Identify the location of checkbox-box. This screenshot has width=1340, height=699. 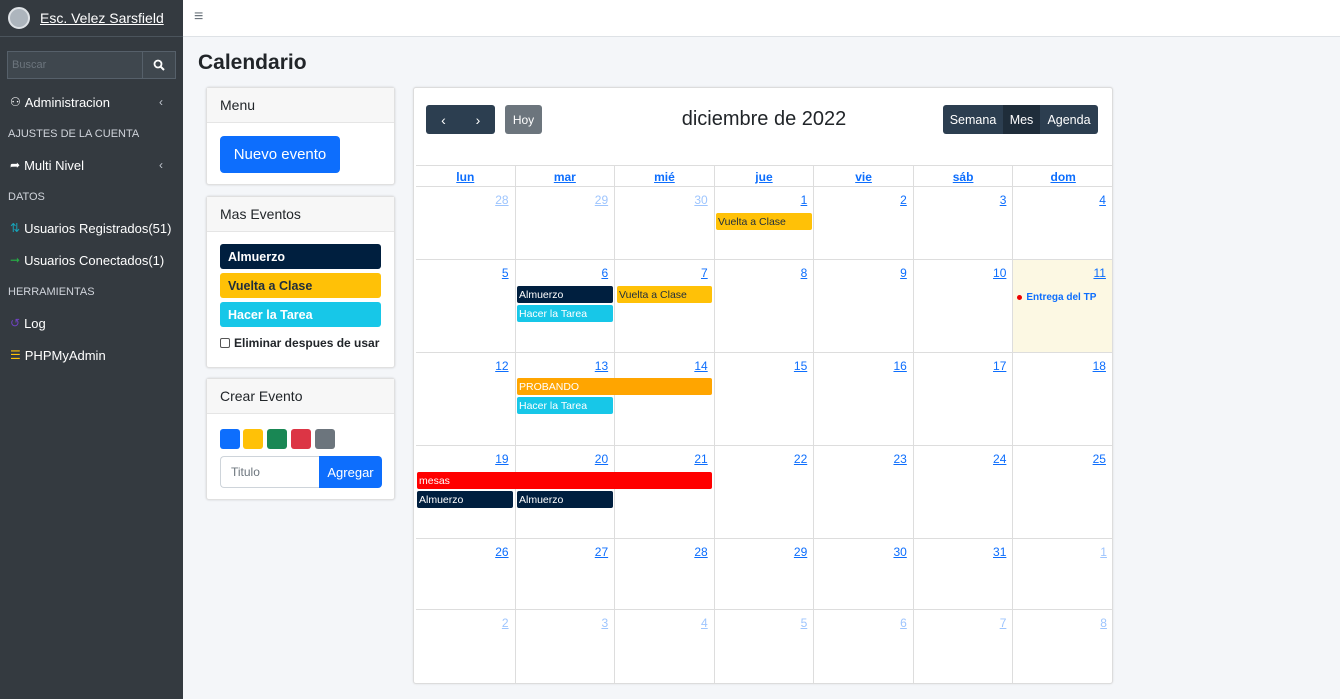
(225, 343).